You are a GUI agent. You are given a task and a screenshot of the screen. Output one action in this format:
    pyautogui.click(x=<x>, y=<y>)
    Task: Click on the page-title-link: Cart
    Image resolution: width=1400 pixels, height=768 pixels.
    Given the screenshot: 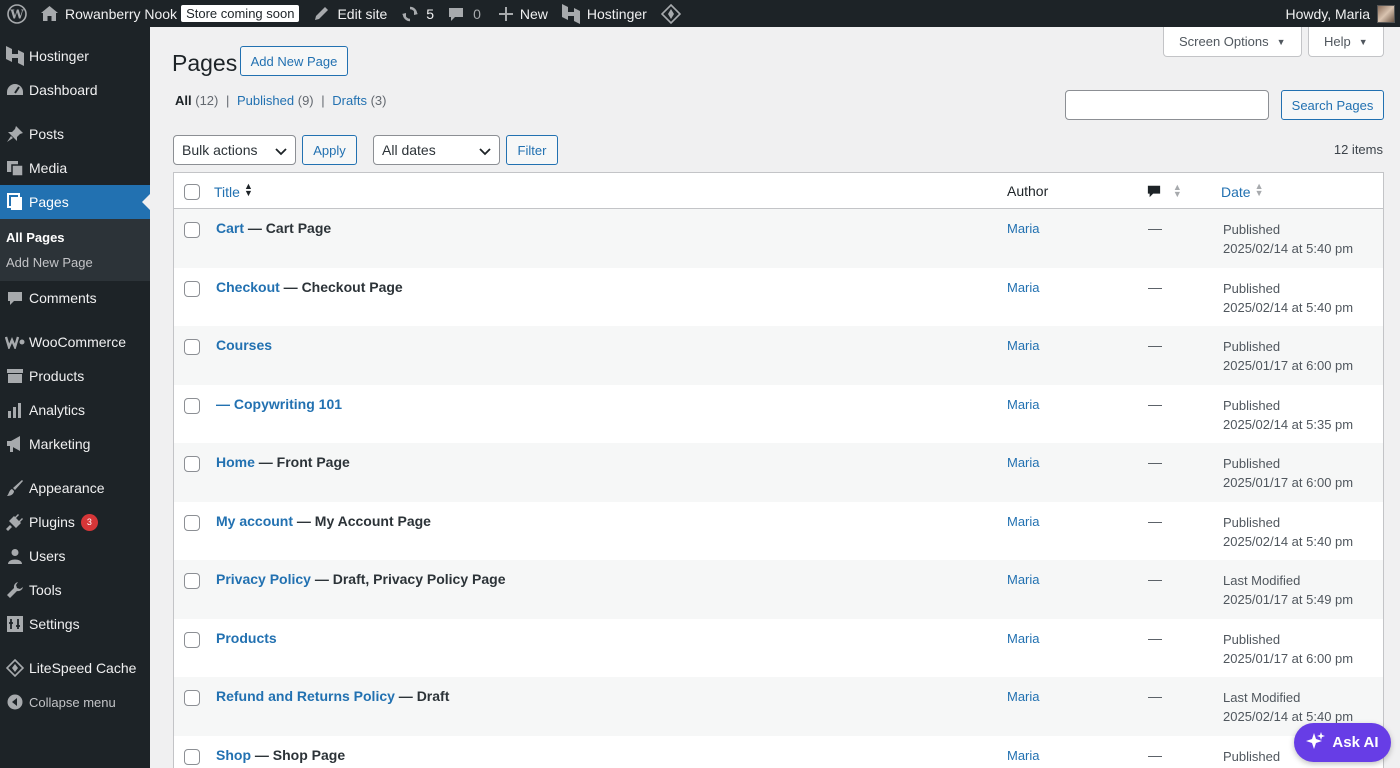 What is the action you would take?
    pyautogui.click(x=230, y=228)
    